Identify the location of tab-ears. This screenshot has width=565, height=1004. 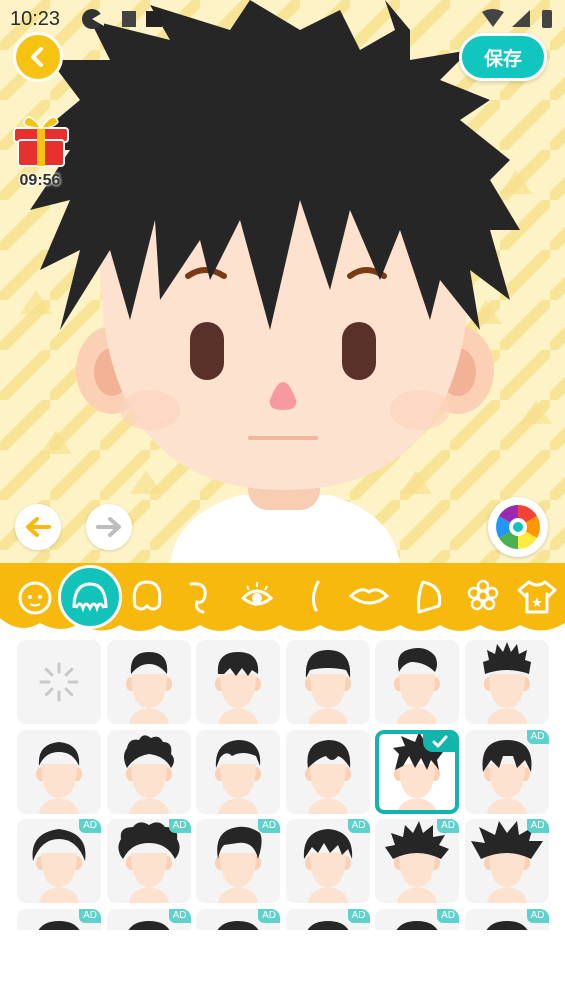
(197, 596).